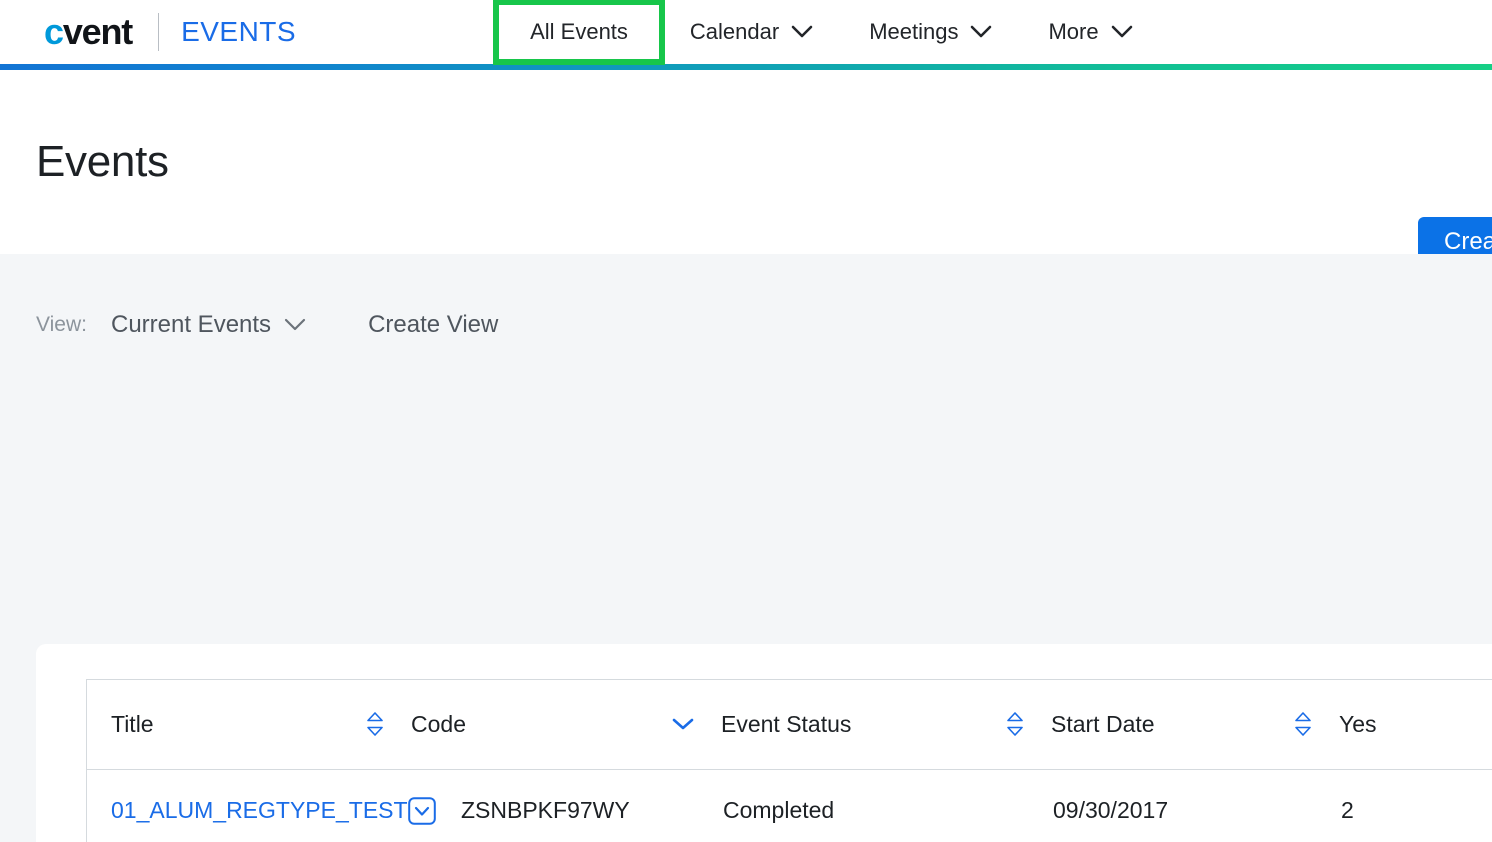  What do you see at coordinates (1111, 810) in the screenshot?
I see `event-start-date: 09/30/2017` at bounding box center [1111, 810].